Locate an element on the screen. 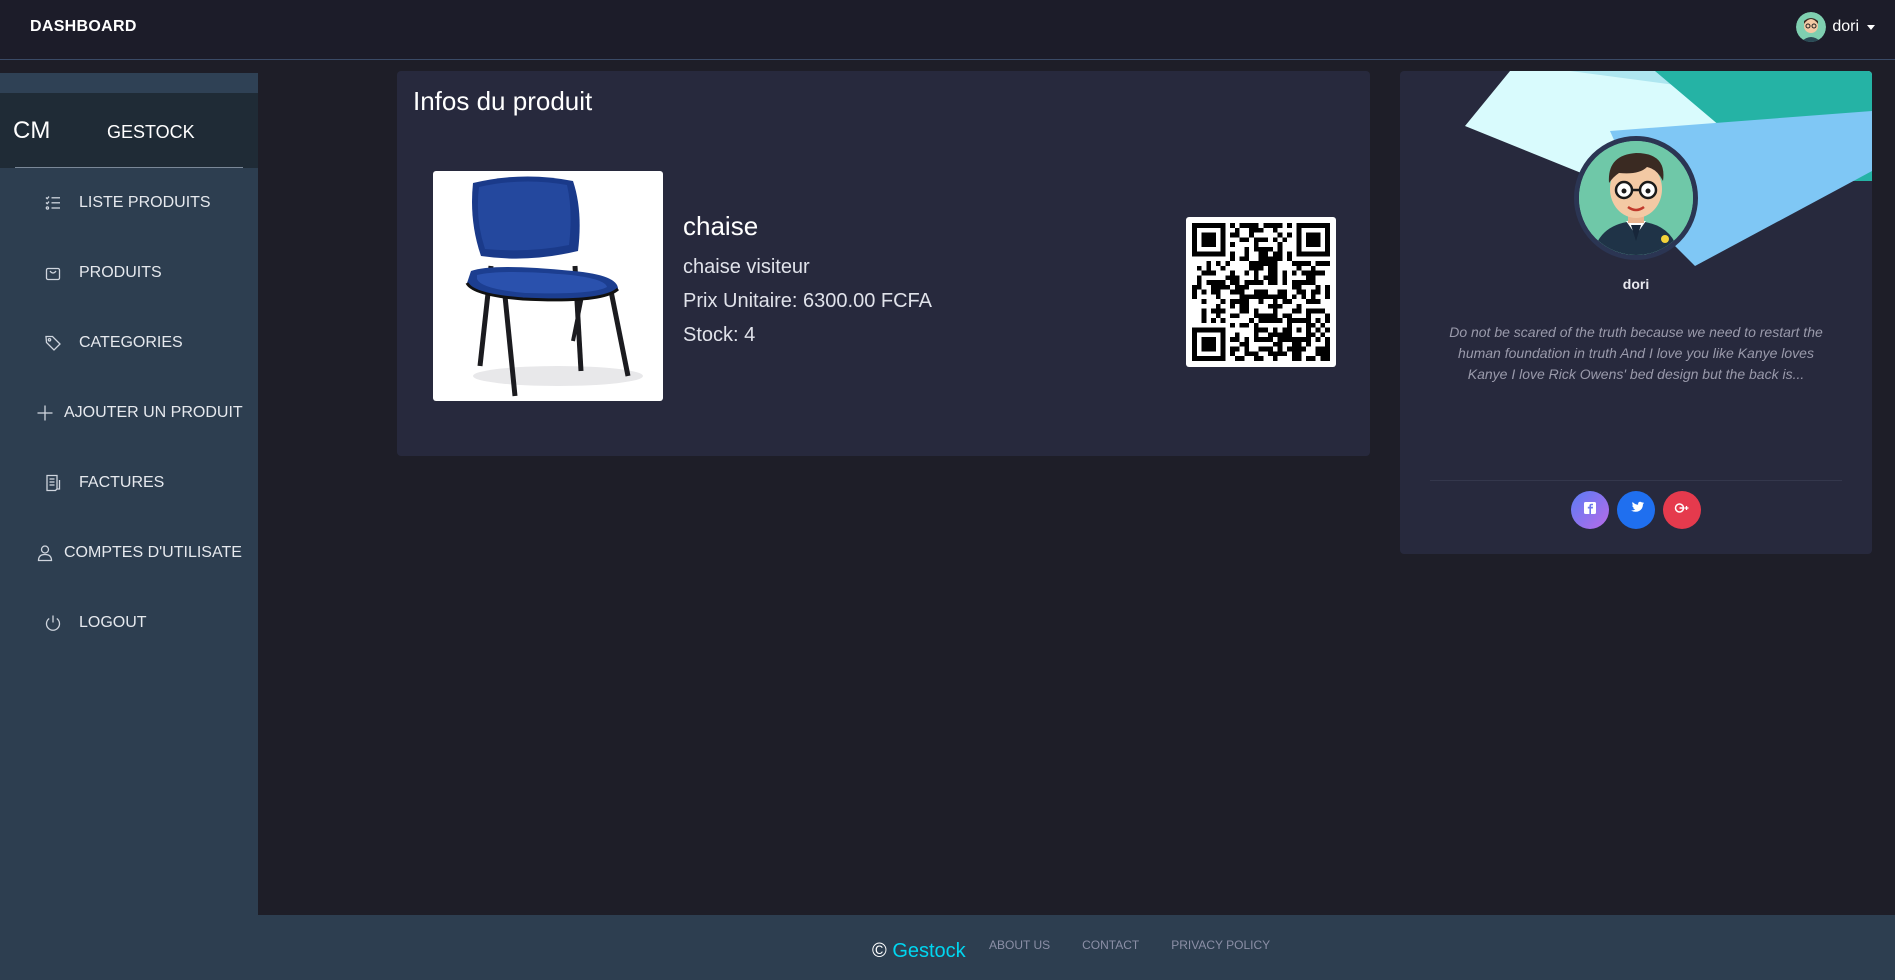 This screenshot has height=980, width=1895. receipt-icon is located at coordinates (53, 483).